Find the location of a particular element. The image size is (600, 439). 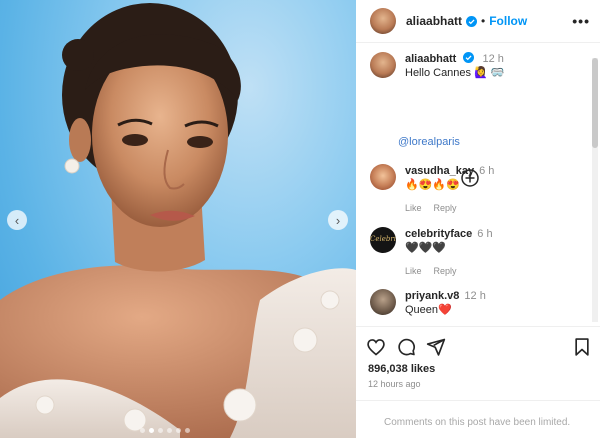

scrollbar-thumb is located at coordinates (595, 103).